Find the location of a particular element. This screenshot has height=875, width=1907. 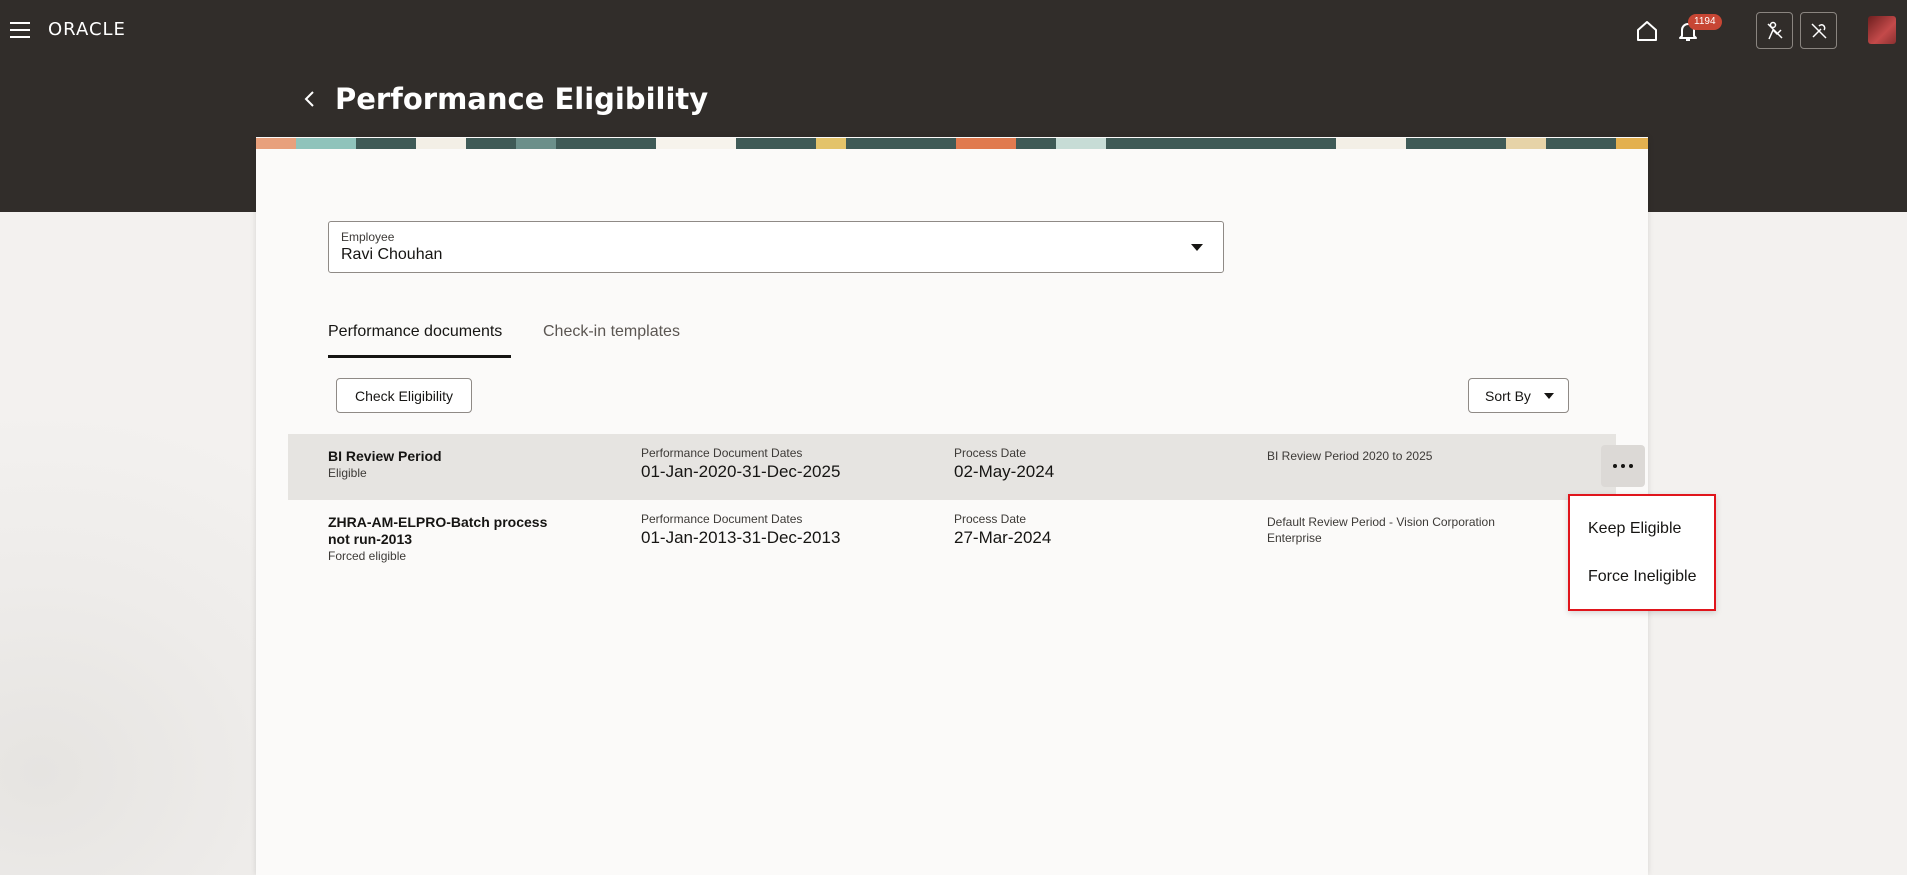

document-name: BI Review Period is located at coordinates (385, 456).